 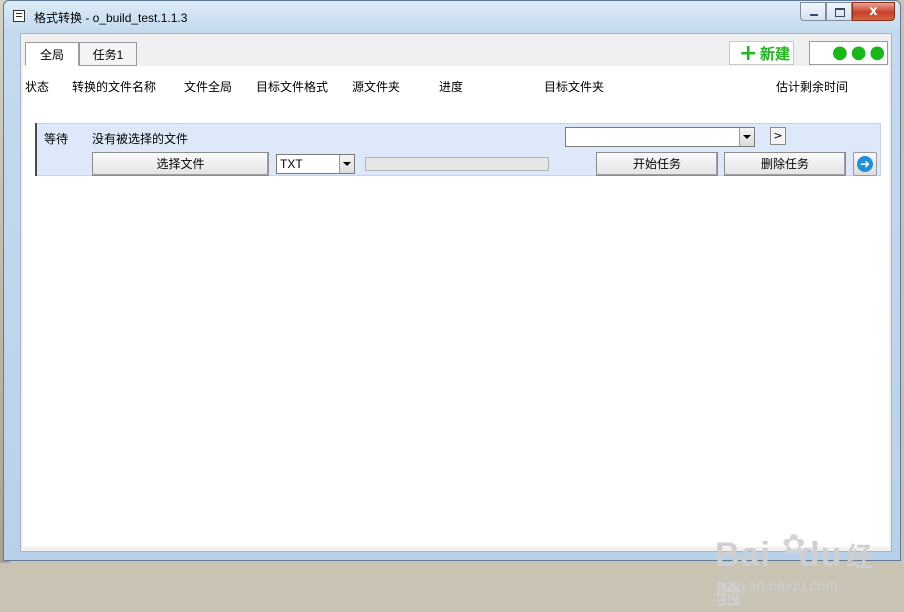 I want to click on baidu-watermark: Bai du 经验 ✿ jingyan.baidu.com, so click(x=802, y=570).